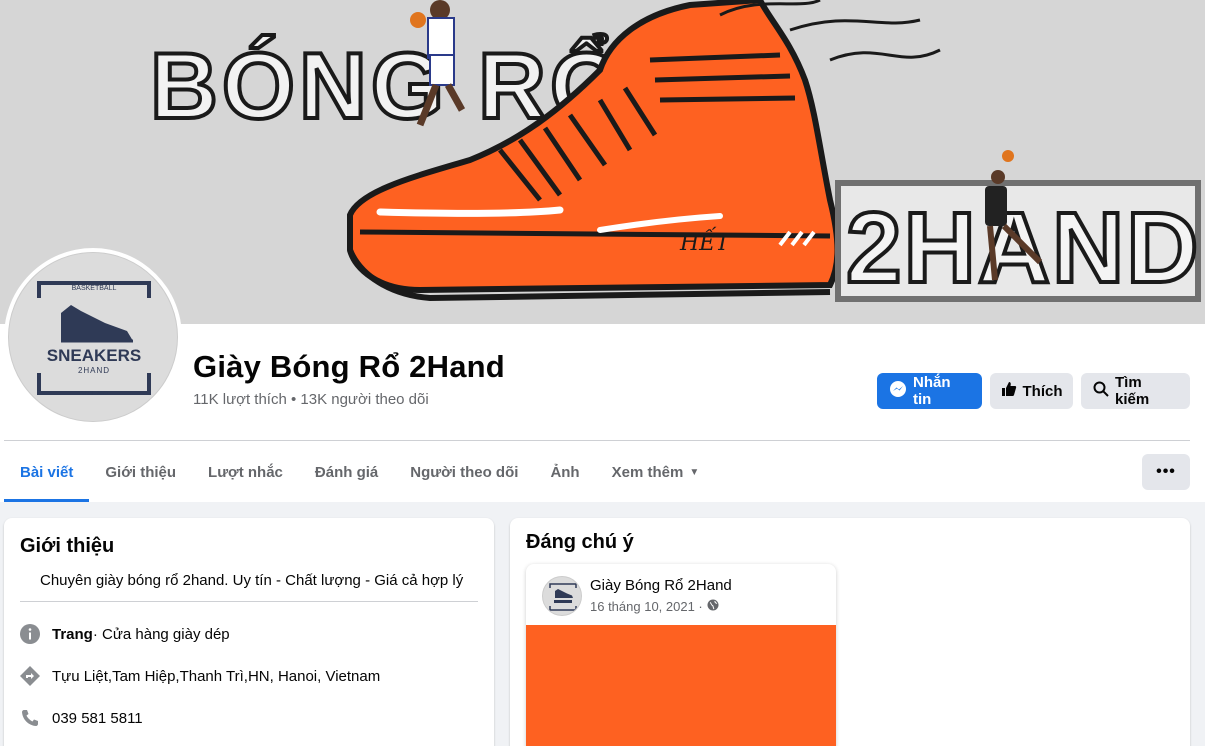 The width and height of the screenshot is (1205, 746). I want to click on search-button-label: Tìm kiếm, so click(1132, 391).